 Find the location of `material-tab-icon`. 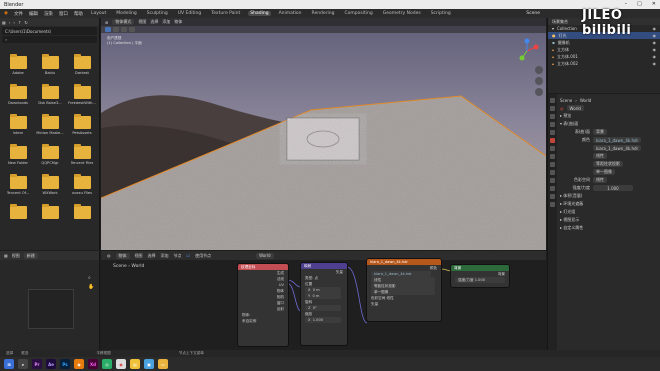

material-tab-icon is located at coordinates (552, 196).